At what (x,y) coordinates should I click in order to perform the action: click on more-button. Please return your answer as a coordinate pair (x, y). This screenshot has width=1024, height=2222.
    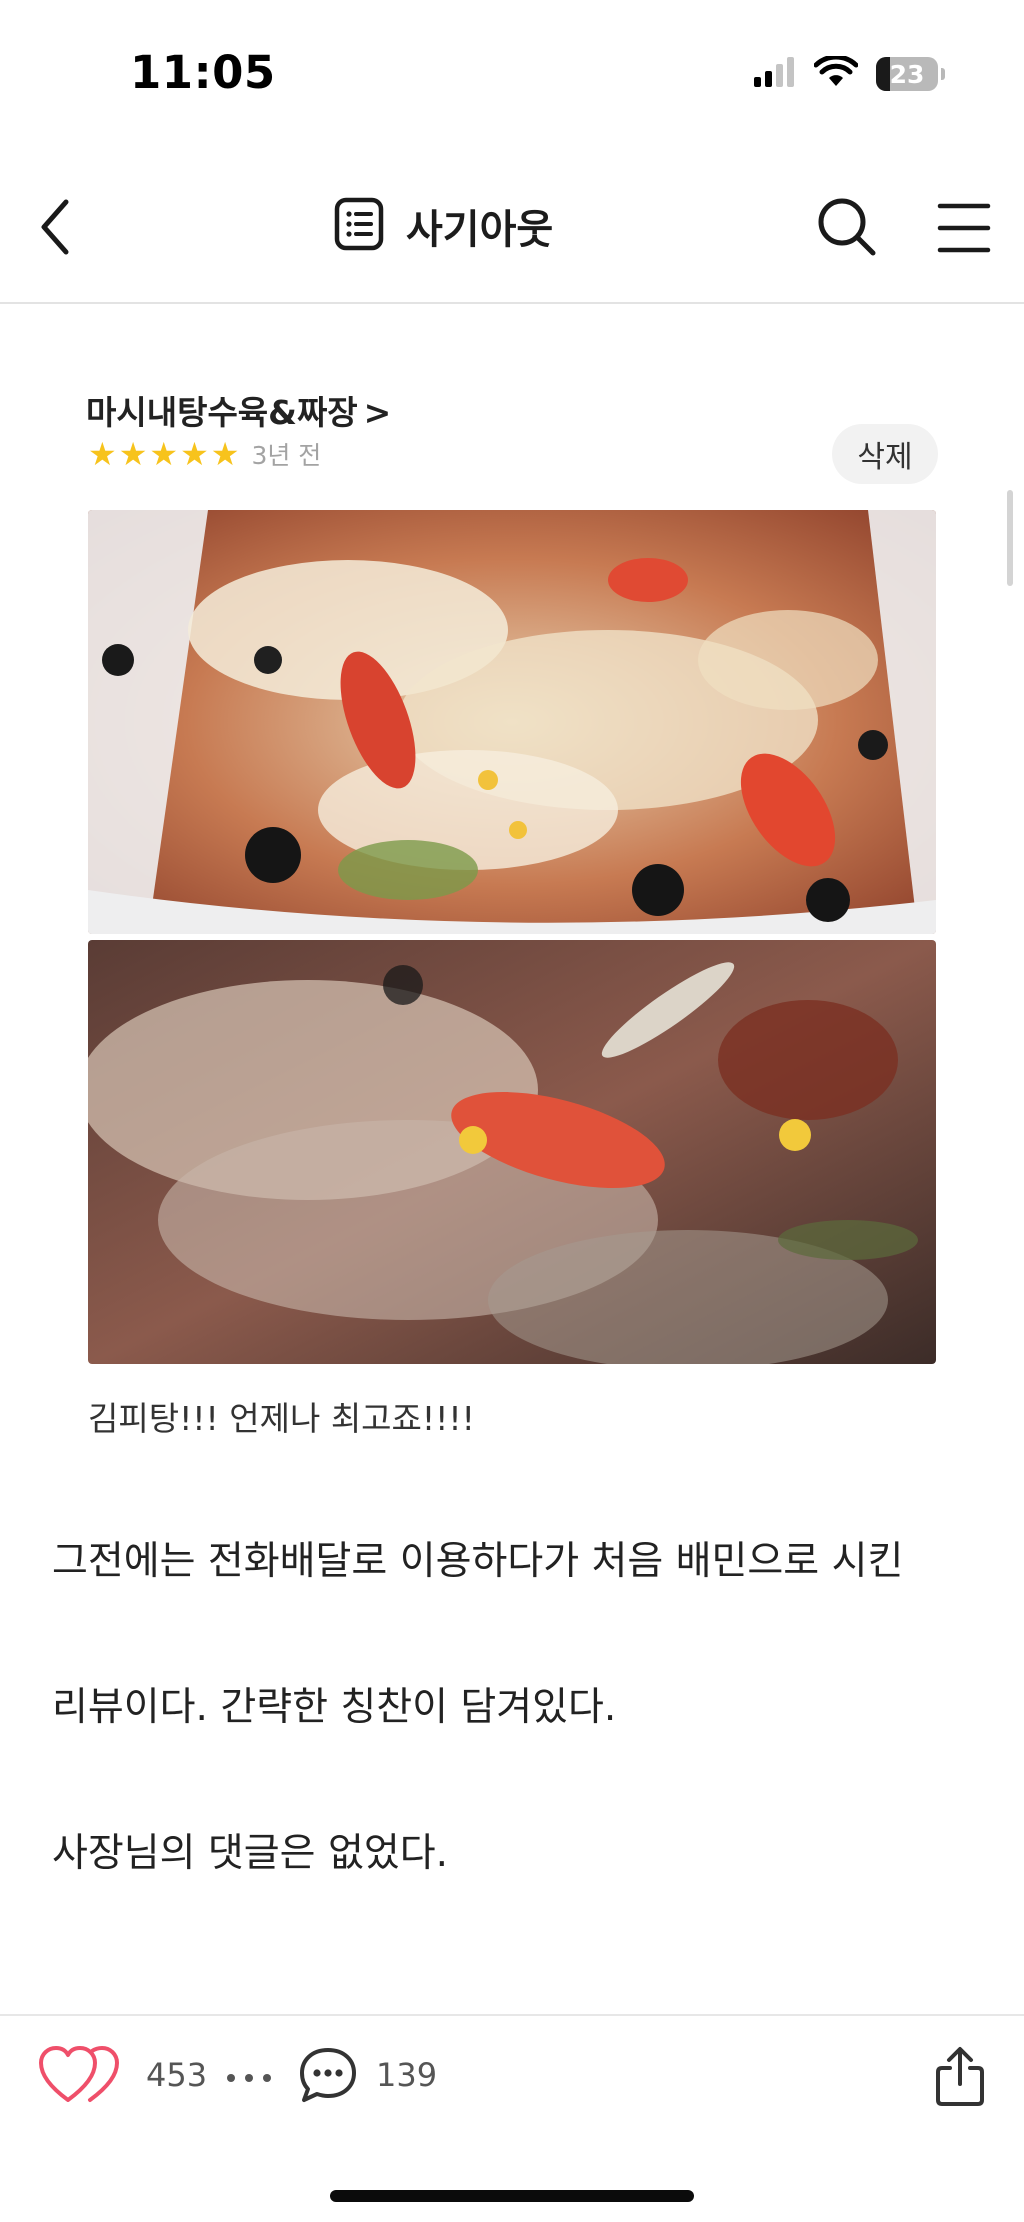
    Looking at the image, I should click on (249, 2078).